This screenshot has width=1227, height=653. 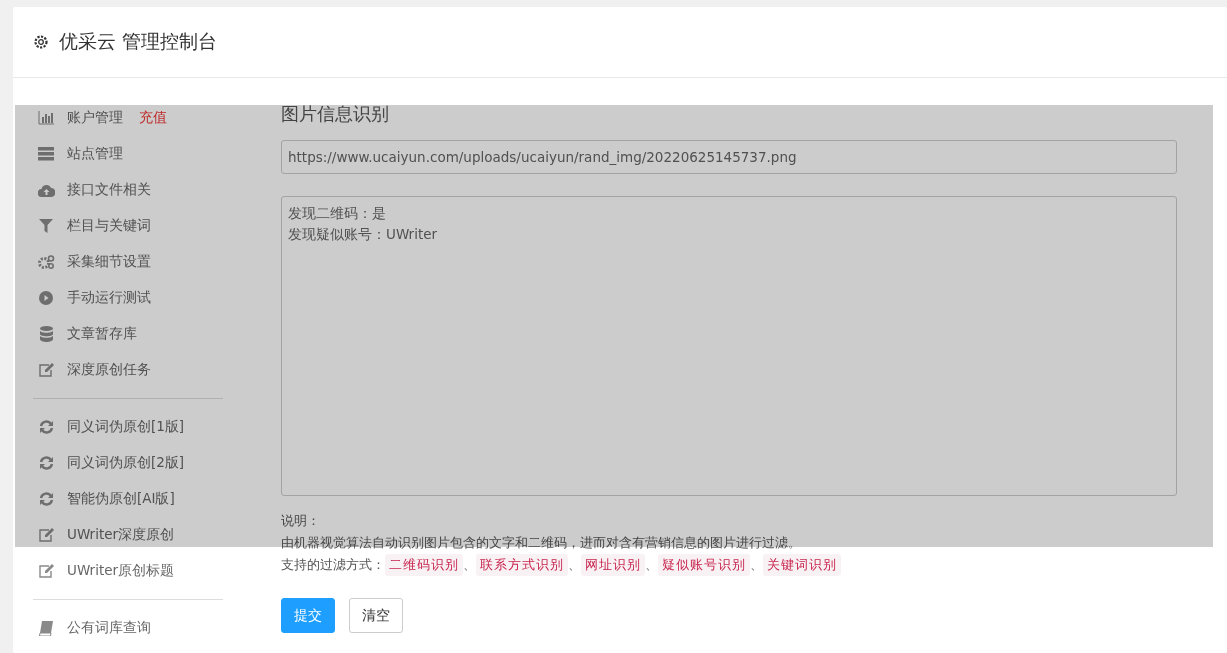 I want to click on sidebar-item: 手动运行测试, so click(x=141, y=298).